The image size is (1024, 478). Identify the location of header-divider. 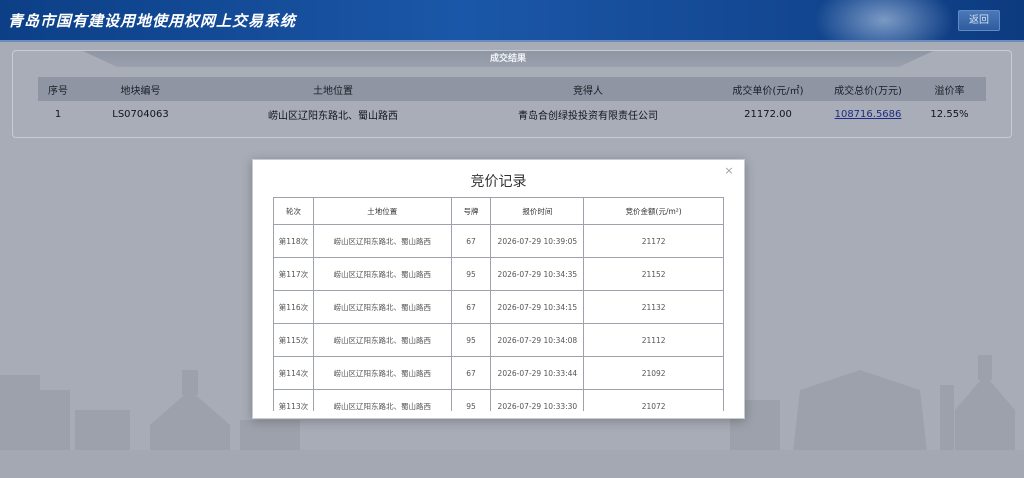
(512, 41).